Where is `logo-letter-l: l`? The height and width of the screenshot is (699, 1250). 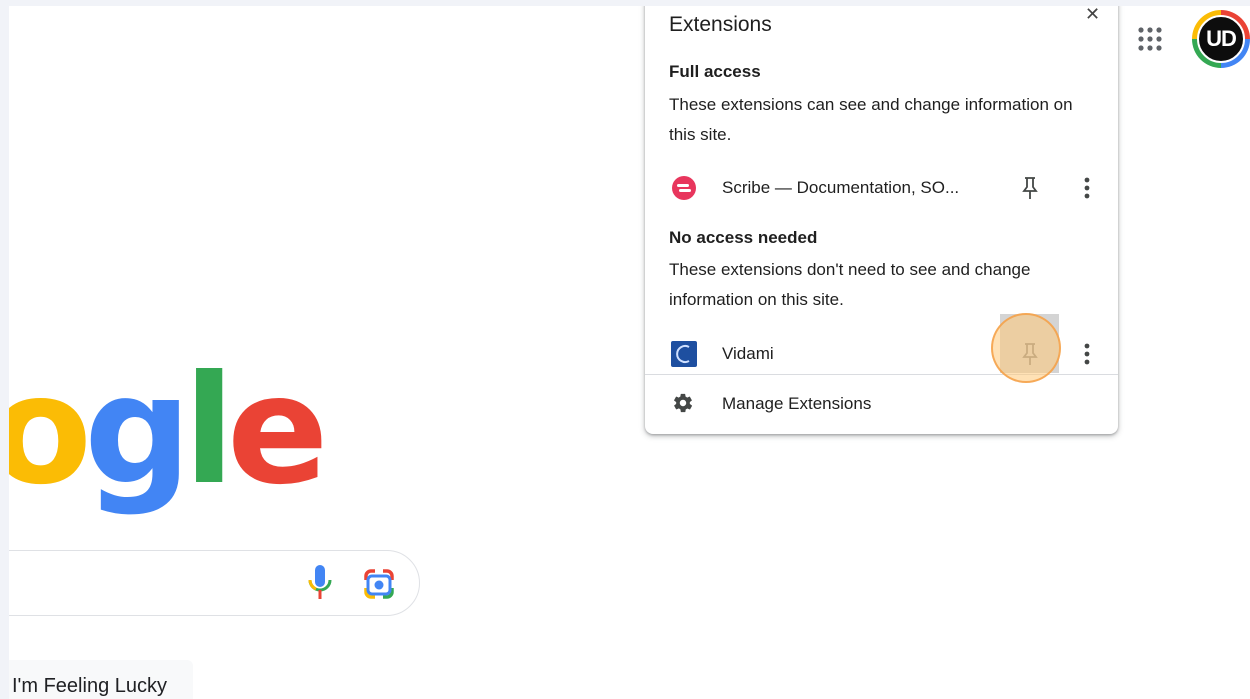
logo-letter-l: l is located at coordinates (209, 431).